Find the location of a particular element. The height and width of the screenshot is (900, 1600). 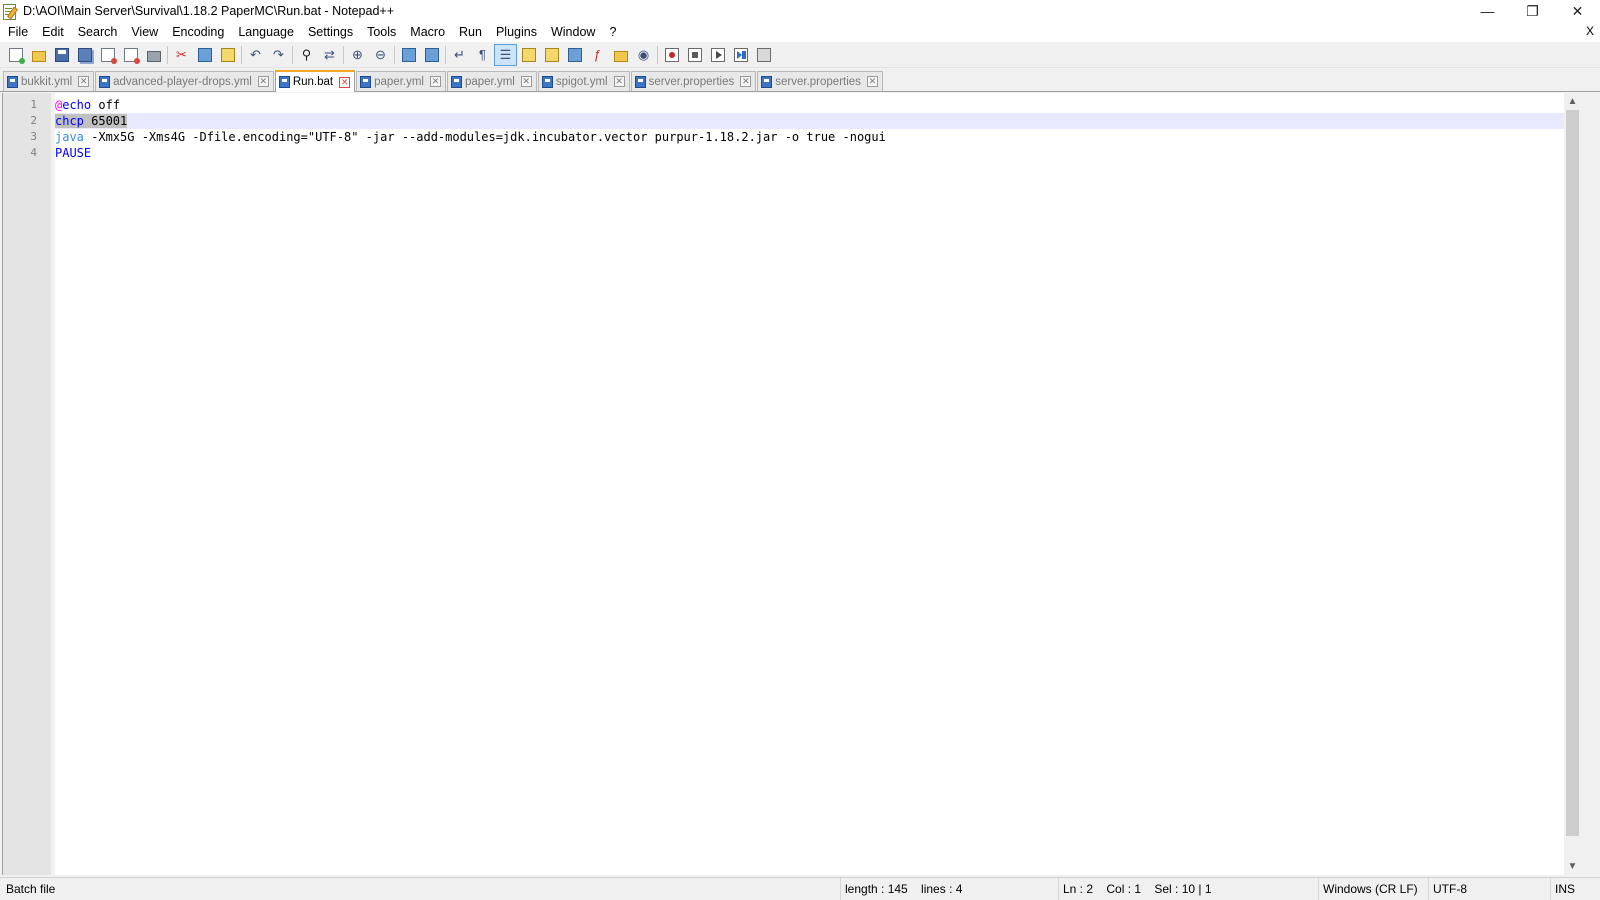

word-wrap-button: ↵ is located at coordinates (459, 55).